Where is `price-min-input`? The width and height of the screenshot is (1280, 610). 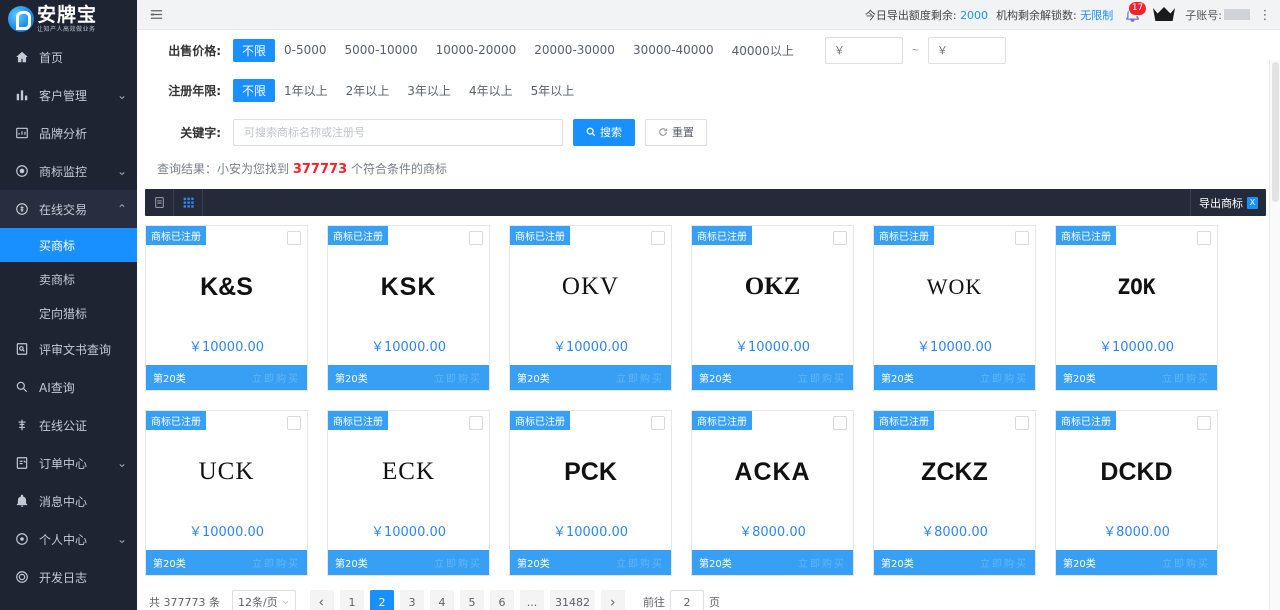 price-min-input is located at coordinates (863, 50).